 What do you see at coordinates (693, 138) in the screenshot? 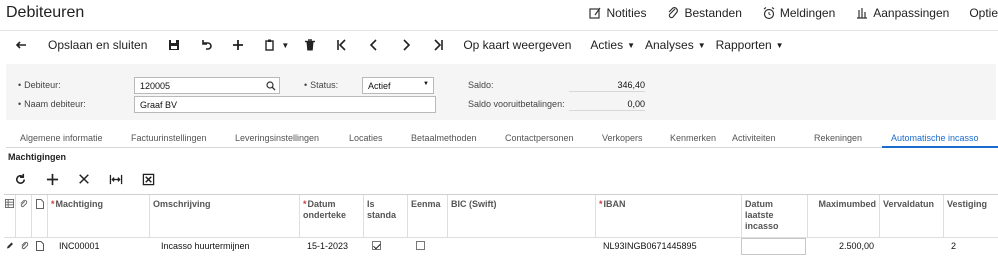
I see `tab-attributes: Kenmerken` at bounding box center [693, 138].